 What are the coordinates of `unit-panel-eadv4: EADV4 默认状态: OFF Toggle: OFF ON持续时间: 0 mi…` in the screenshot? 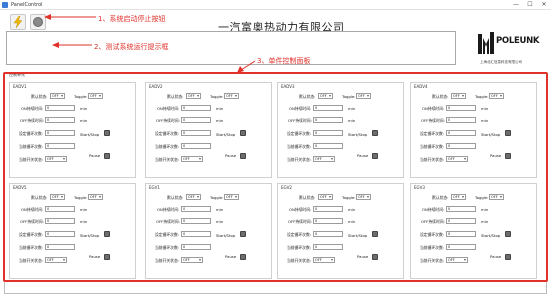 It's located at (473, 130).